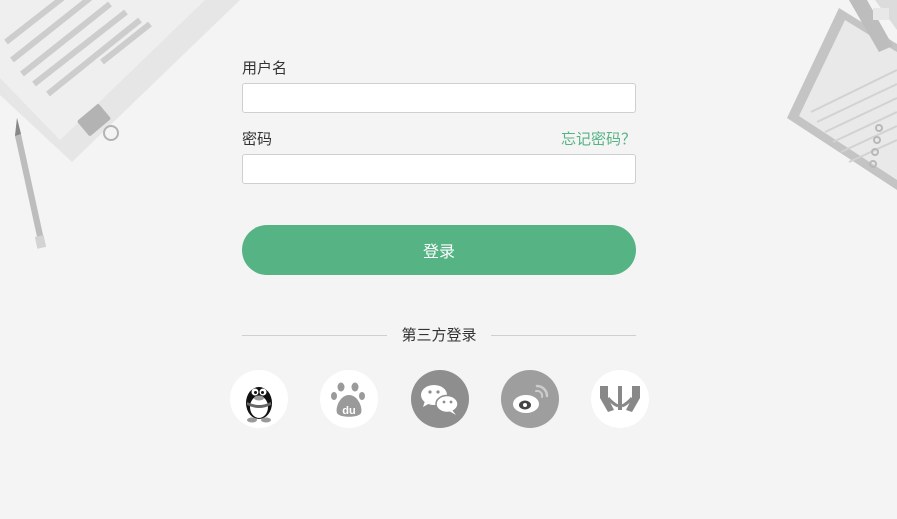  I want to click on papers-illustration, so click(120, 124).